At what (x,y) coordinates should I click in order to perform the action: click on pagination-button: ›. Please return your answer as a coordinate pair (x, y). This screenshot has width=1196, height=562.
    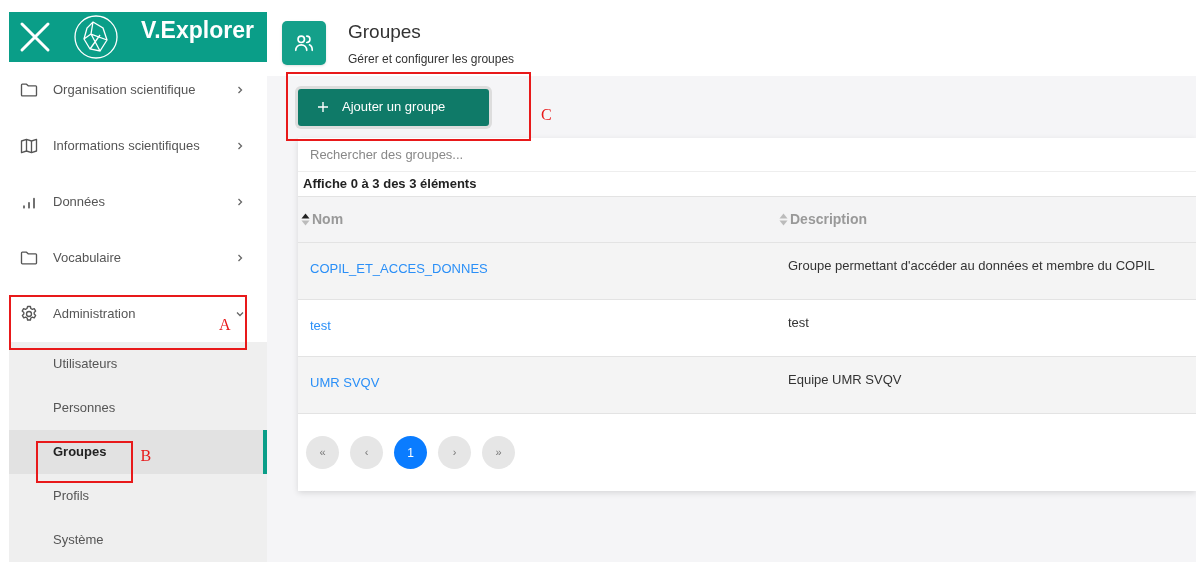
    Looking at the image, I should click on (454, 452).